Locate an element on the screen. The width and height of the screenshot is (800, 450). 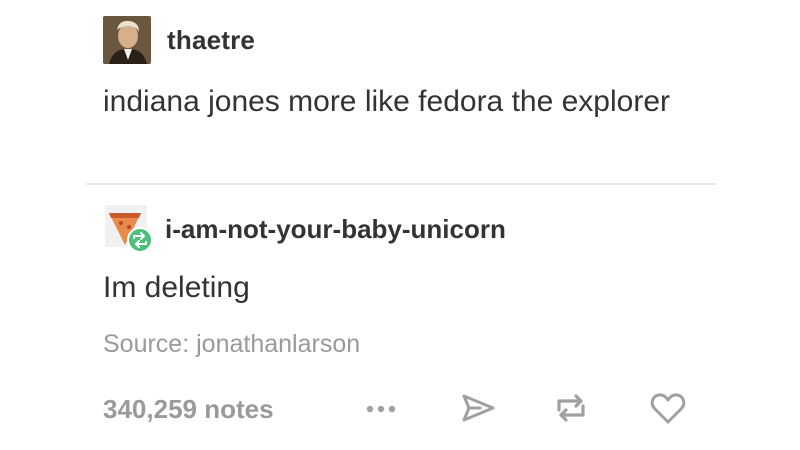
author-avatar is located at coordinates (127, 40).